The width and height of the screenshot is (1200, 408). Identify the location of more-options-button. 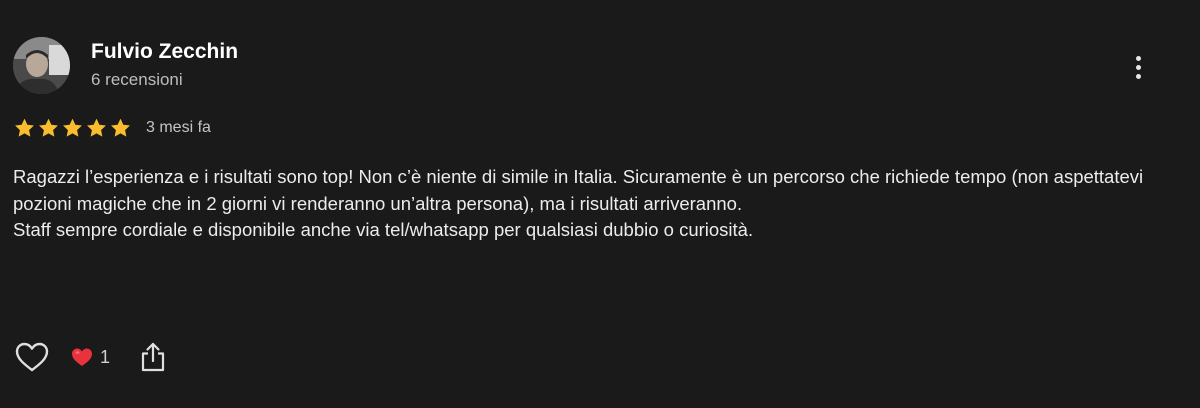
(1138, 67).